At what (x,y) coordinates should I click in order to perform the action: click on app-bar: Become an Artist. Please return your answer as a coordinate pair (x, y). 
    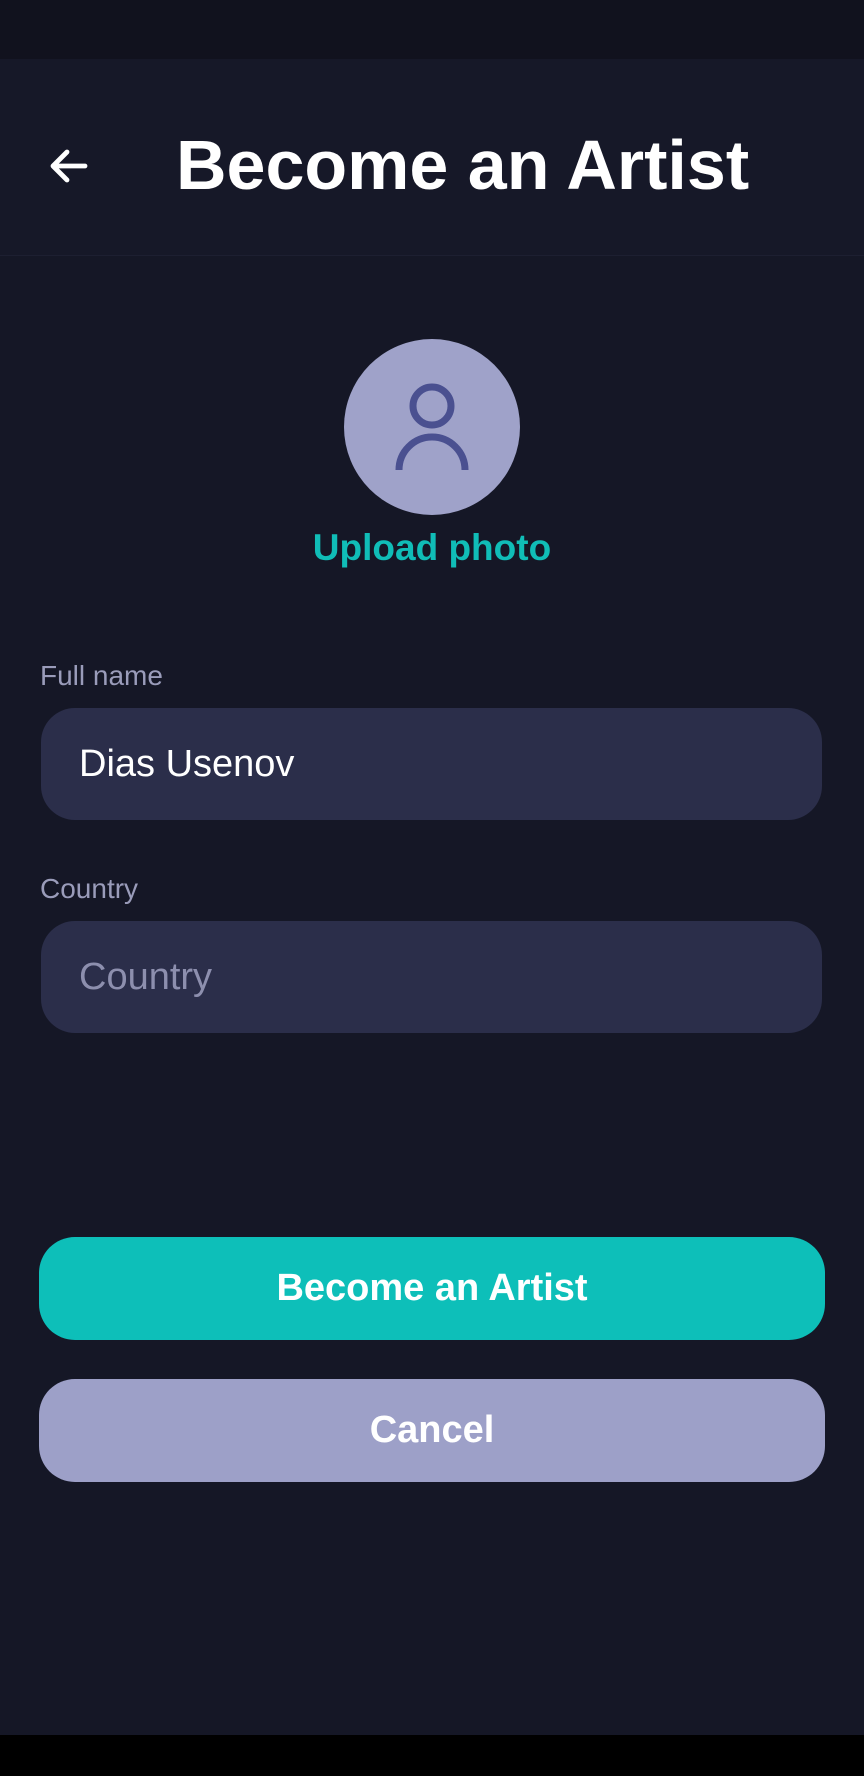
    Looking at the image, I should click on (432, 157).